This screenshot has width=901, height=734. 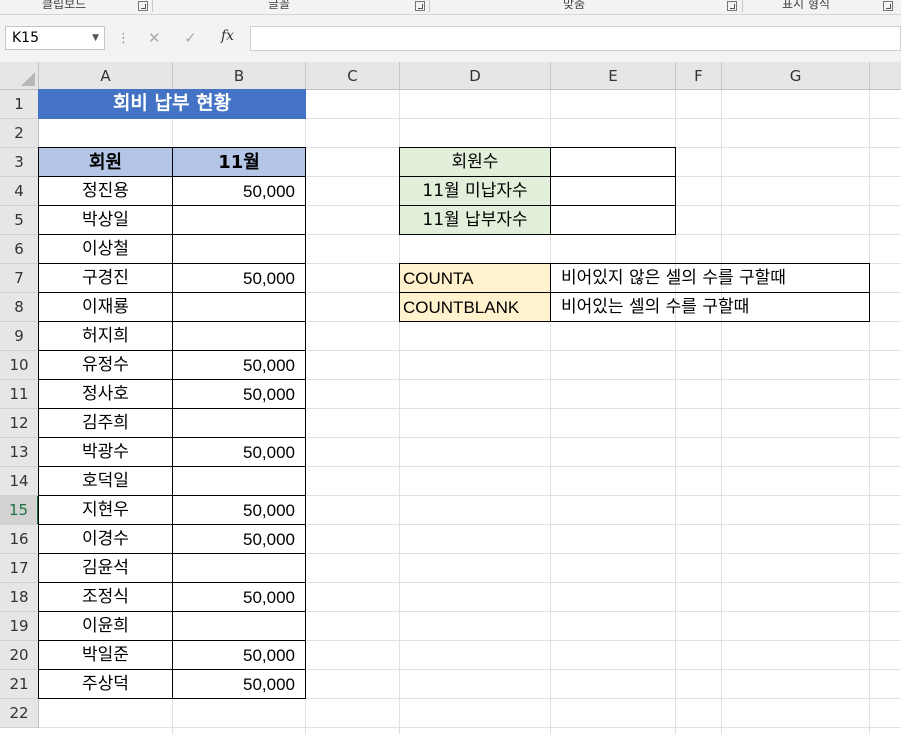 I want to click on name-box: K15 ▼, so click(x=55, y=38).